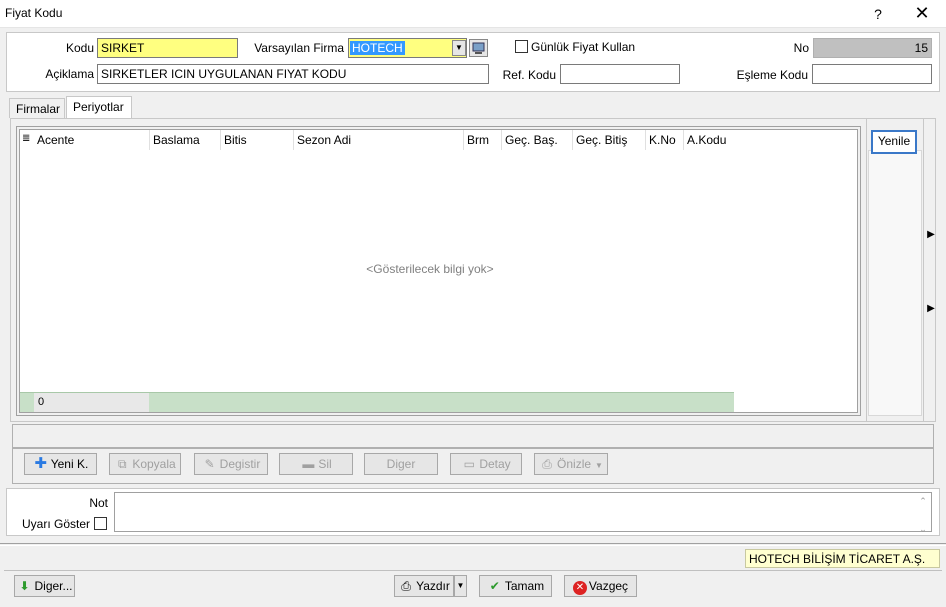  I want to click on kodu-field: SIRKET, so click(167, 48).